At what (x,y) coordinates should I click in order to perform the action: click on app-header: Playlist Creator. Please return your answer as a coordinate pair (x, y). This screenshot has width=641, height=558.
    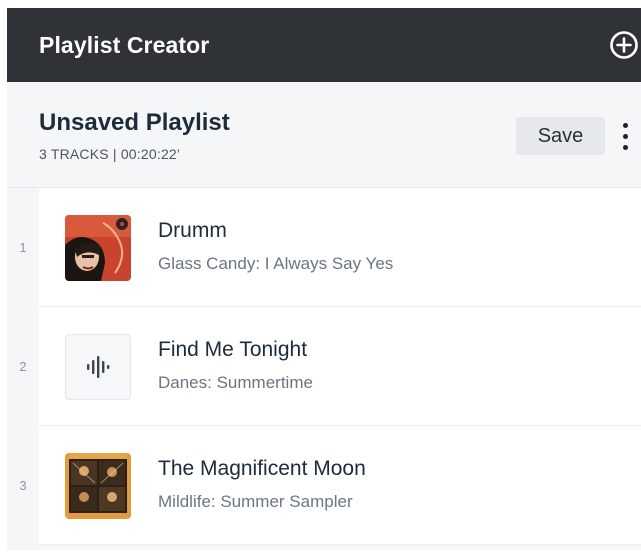
    Looking at the image, I should click on (324, 45).